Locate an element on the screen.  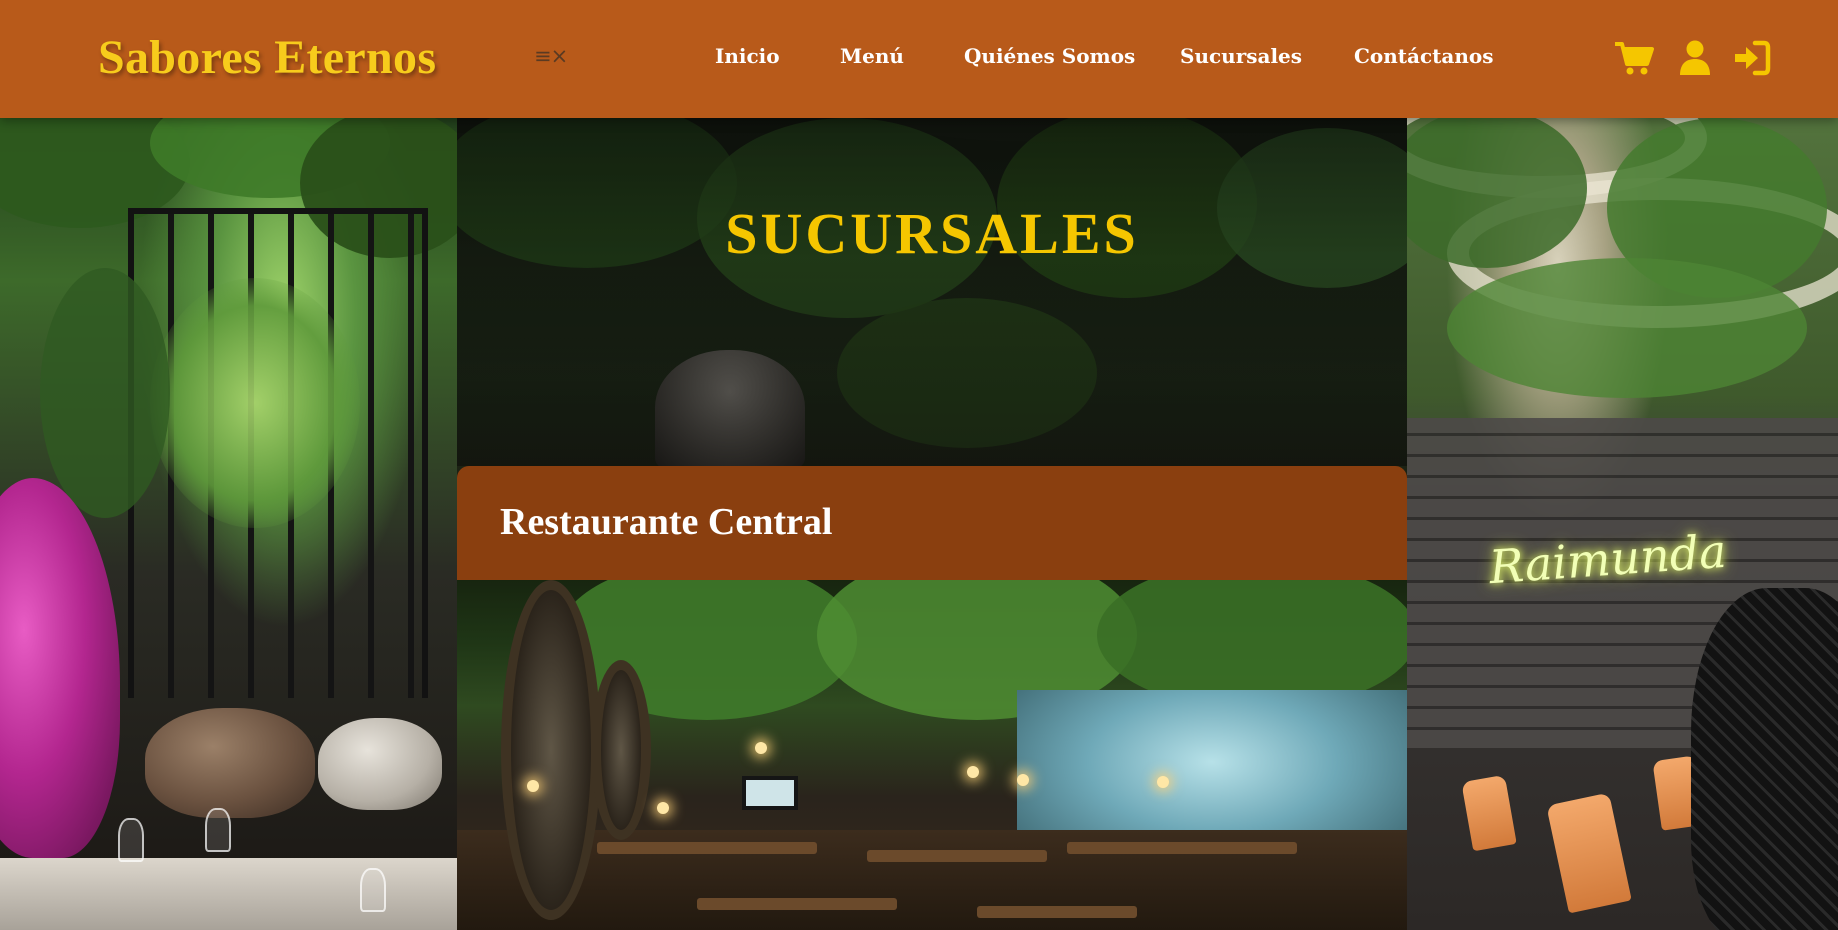
nav-link-sucursales: Sucursales is located at coordinates (1241, 56).